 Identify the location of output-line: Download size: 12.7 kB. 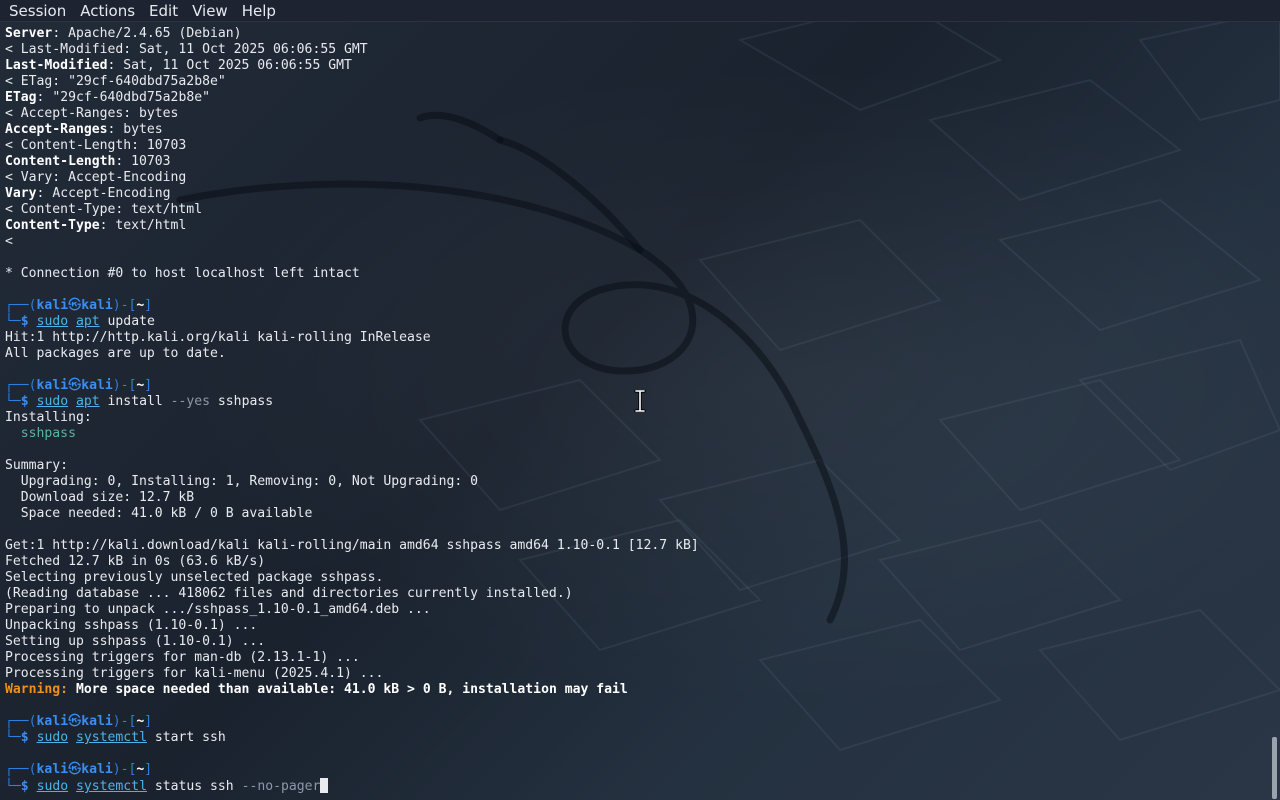
(100, 497).